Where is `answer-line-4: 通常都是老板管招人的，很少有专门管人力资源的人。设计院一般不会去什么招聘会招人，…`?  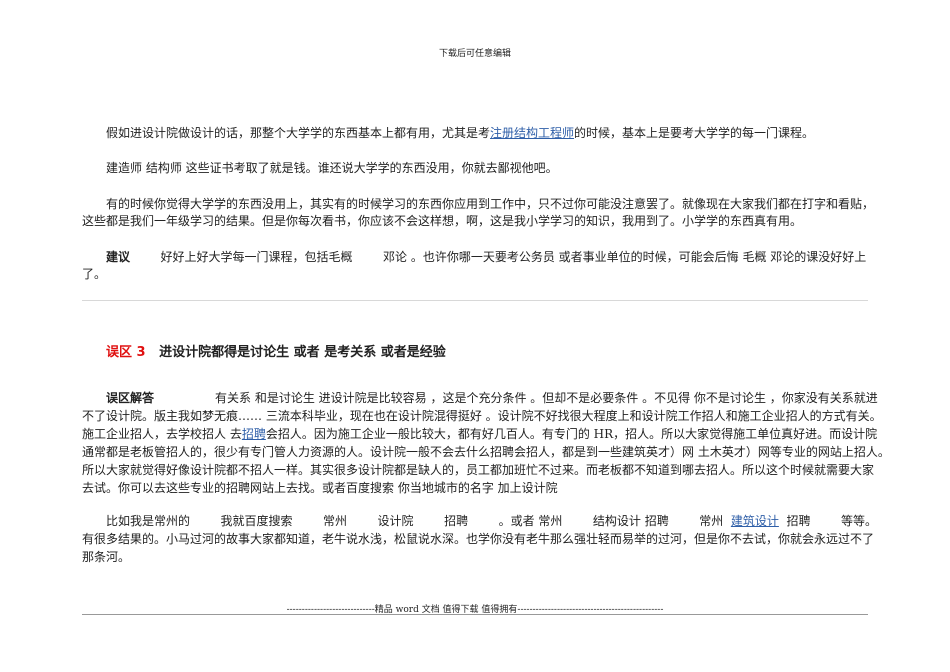
answer-line-4: 通常都是老板管招人的，很少有专门管人力资源的人。设计院一般不会去什么招聘会招人，… is located at coordinates (486, 452).